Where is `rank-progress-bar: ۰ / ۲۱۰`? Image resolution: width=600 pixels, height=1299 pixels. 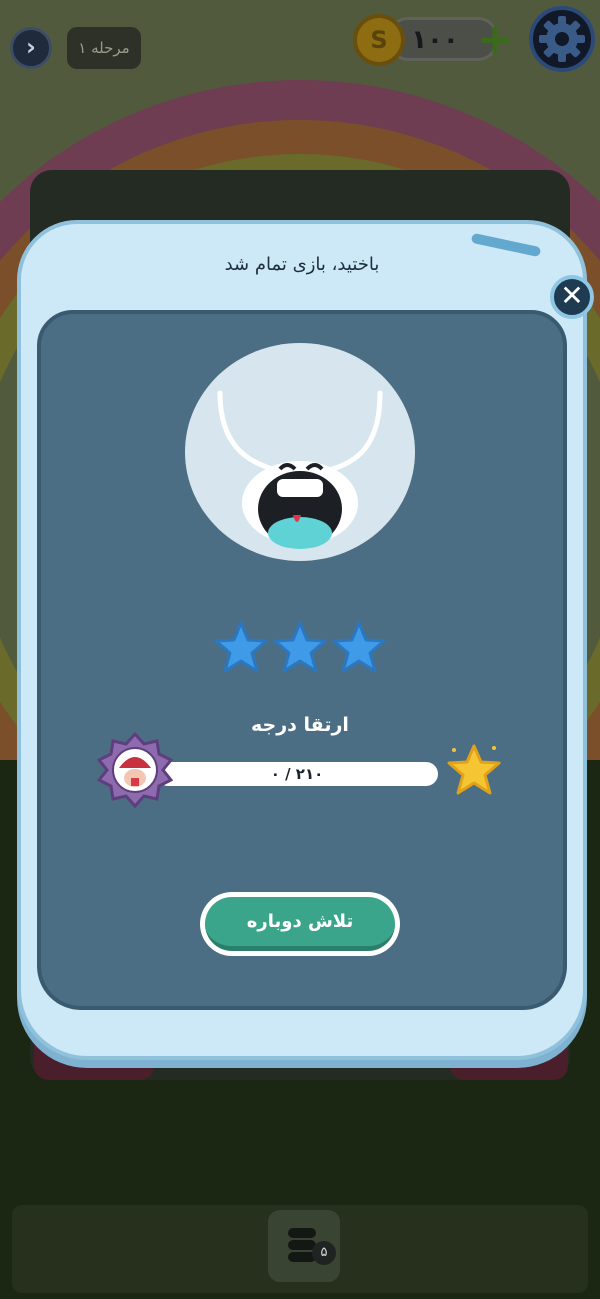
rank-progress-bar: ۰ / ۲۱۰ is located at coordinates (297, 774).